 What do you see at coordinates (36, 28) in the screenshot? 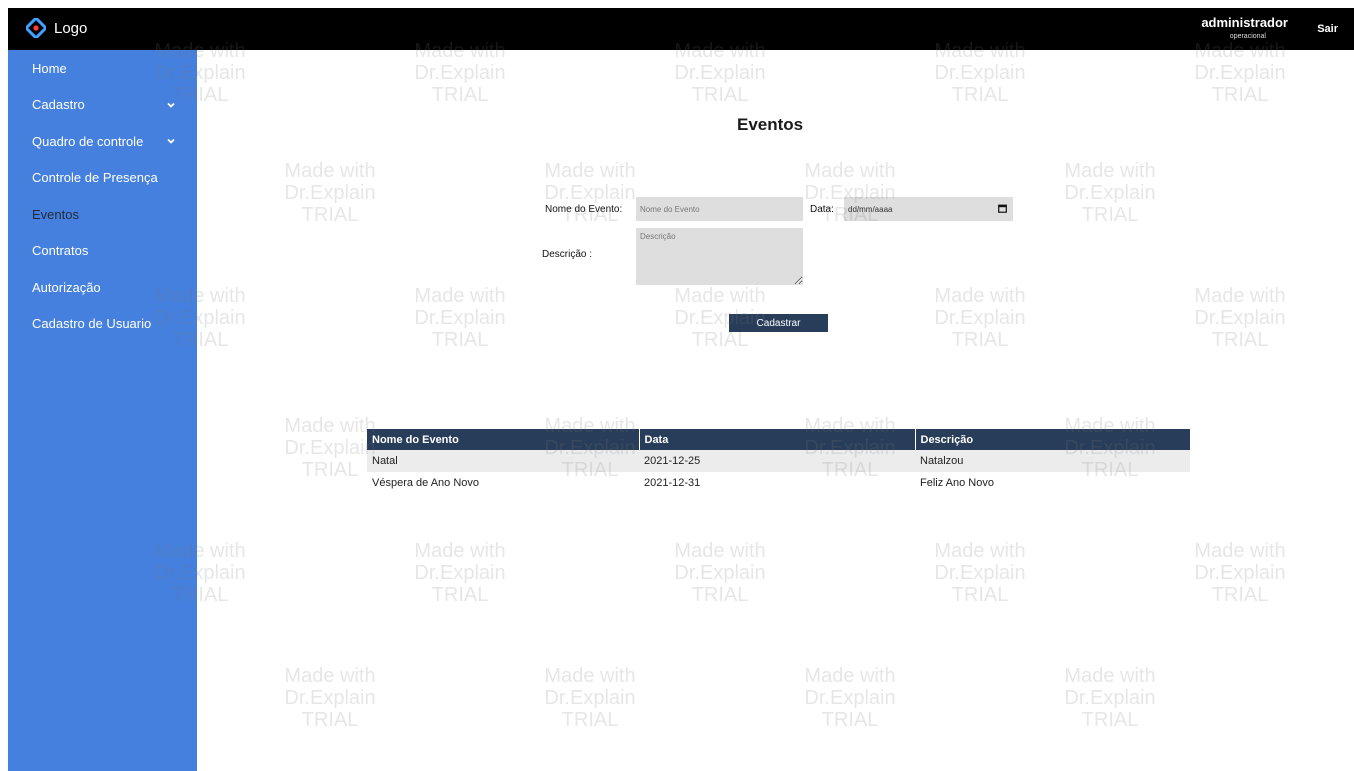
I see `logo-diamond-icon` at bounding box center [36, 28].